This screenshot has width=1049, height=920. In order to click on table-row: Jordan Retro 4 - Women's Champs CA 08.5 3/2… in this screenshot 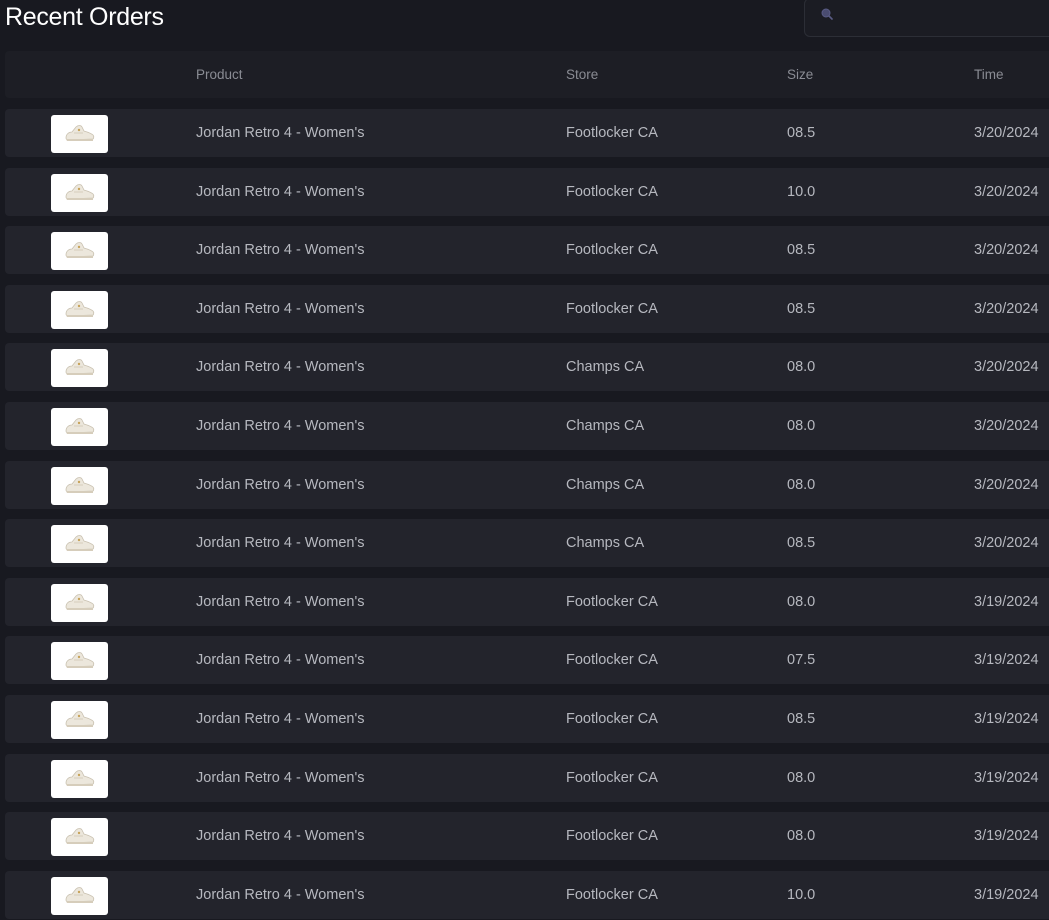, I will do `click(527, 543)`.